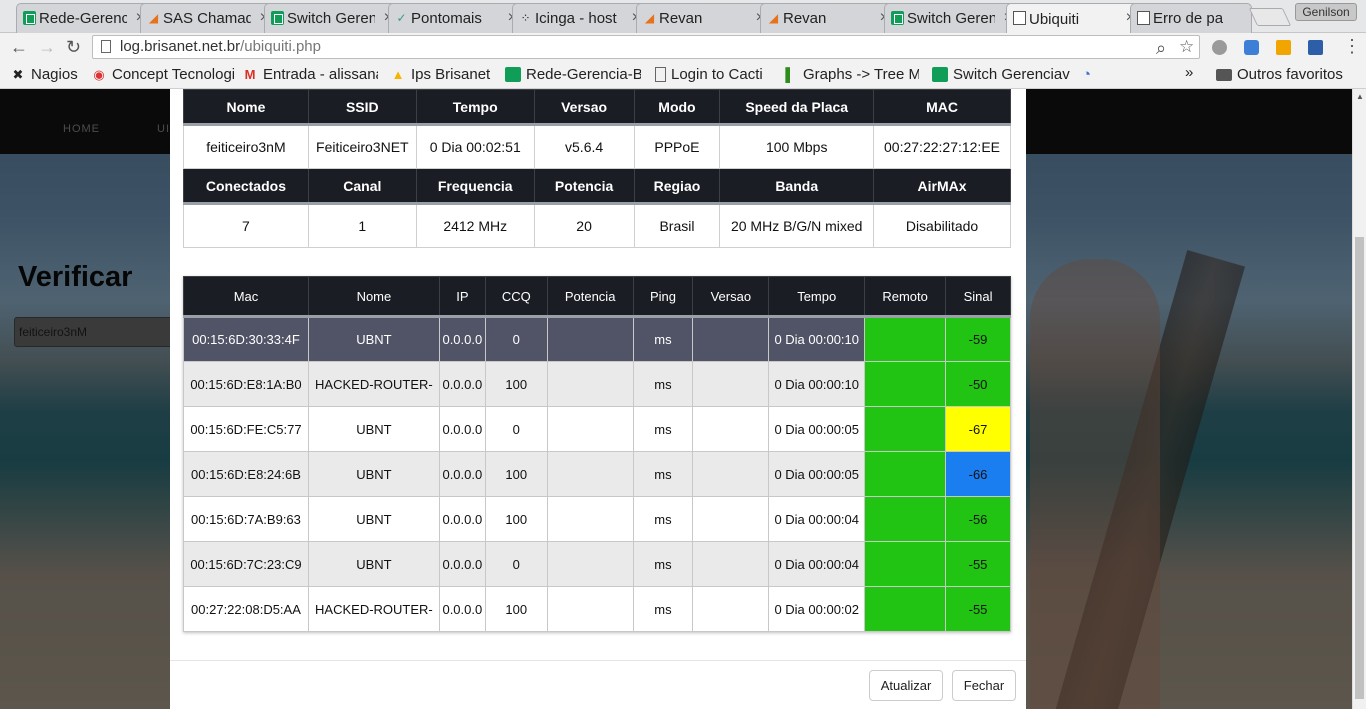 The height and width of the screenshot is (709, 1366). I want to click on column-header: Tempo, so click(817, 297).